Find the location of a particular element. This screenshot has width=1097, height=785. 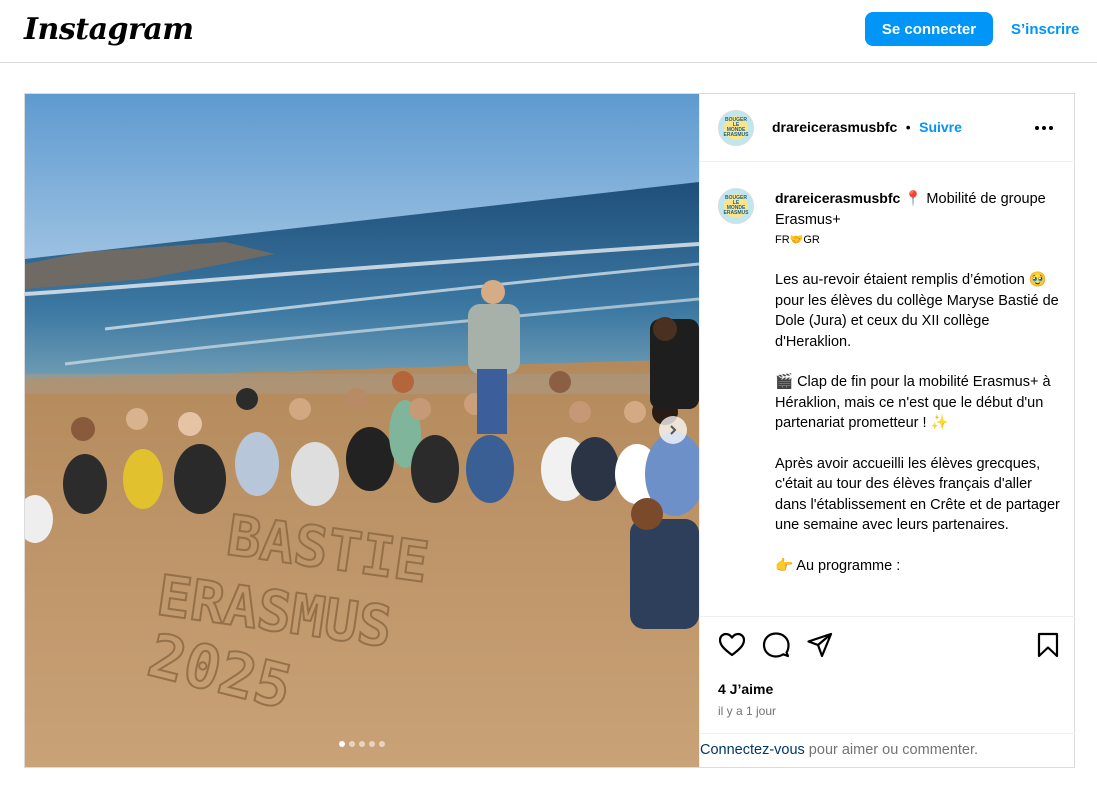

top-navigation-bar: Instagram Se connecter S’inscrire is located at coordinates (548, 31).